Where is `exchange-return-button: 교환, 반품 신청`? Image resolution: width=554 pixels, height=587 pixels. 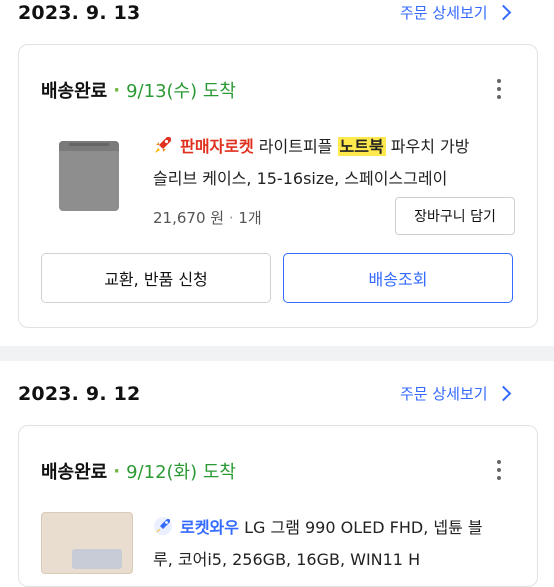 exchange-return-button: 교환, 반품 신청 is located at coordinates (156, 278).